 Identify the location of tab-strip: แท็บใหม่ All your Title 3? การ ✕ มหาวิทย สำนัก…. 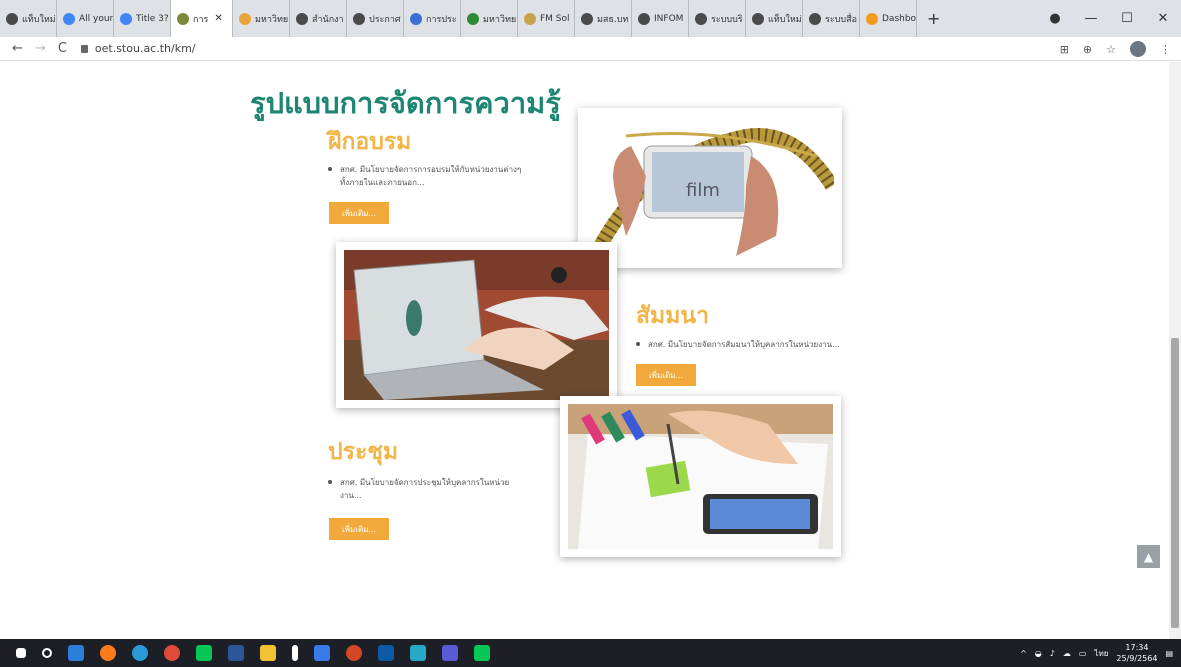
(590, 18).